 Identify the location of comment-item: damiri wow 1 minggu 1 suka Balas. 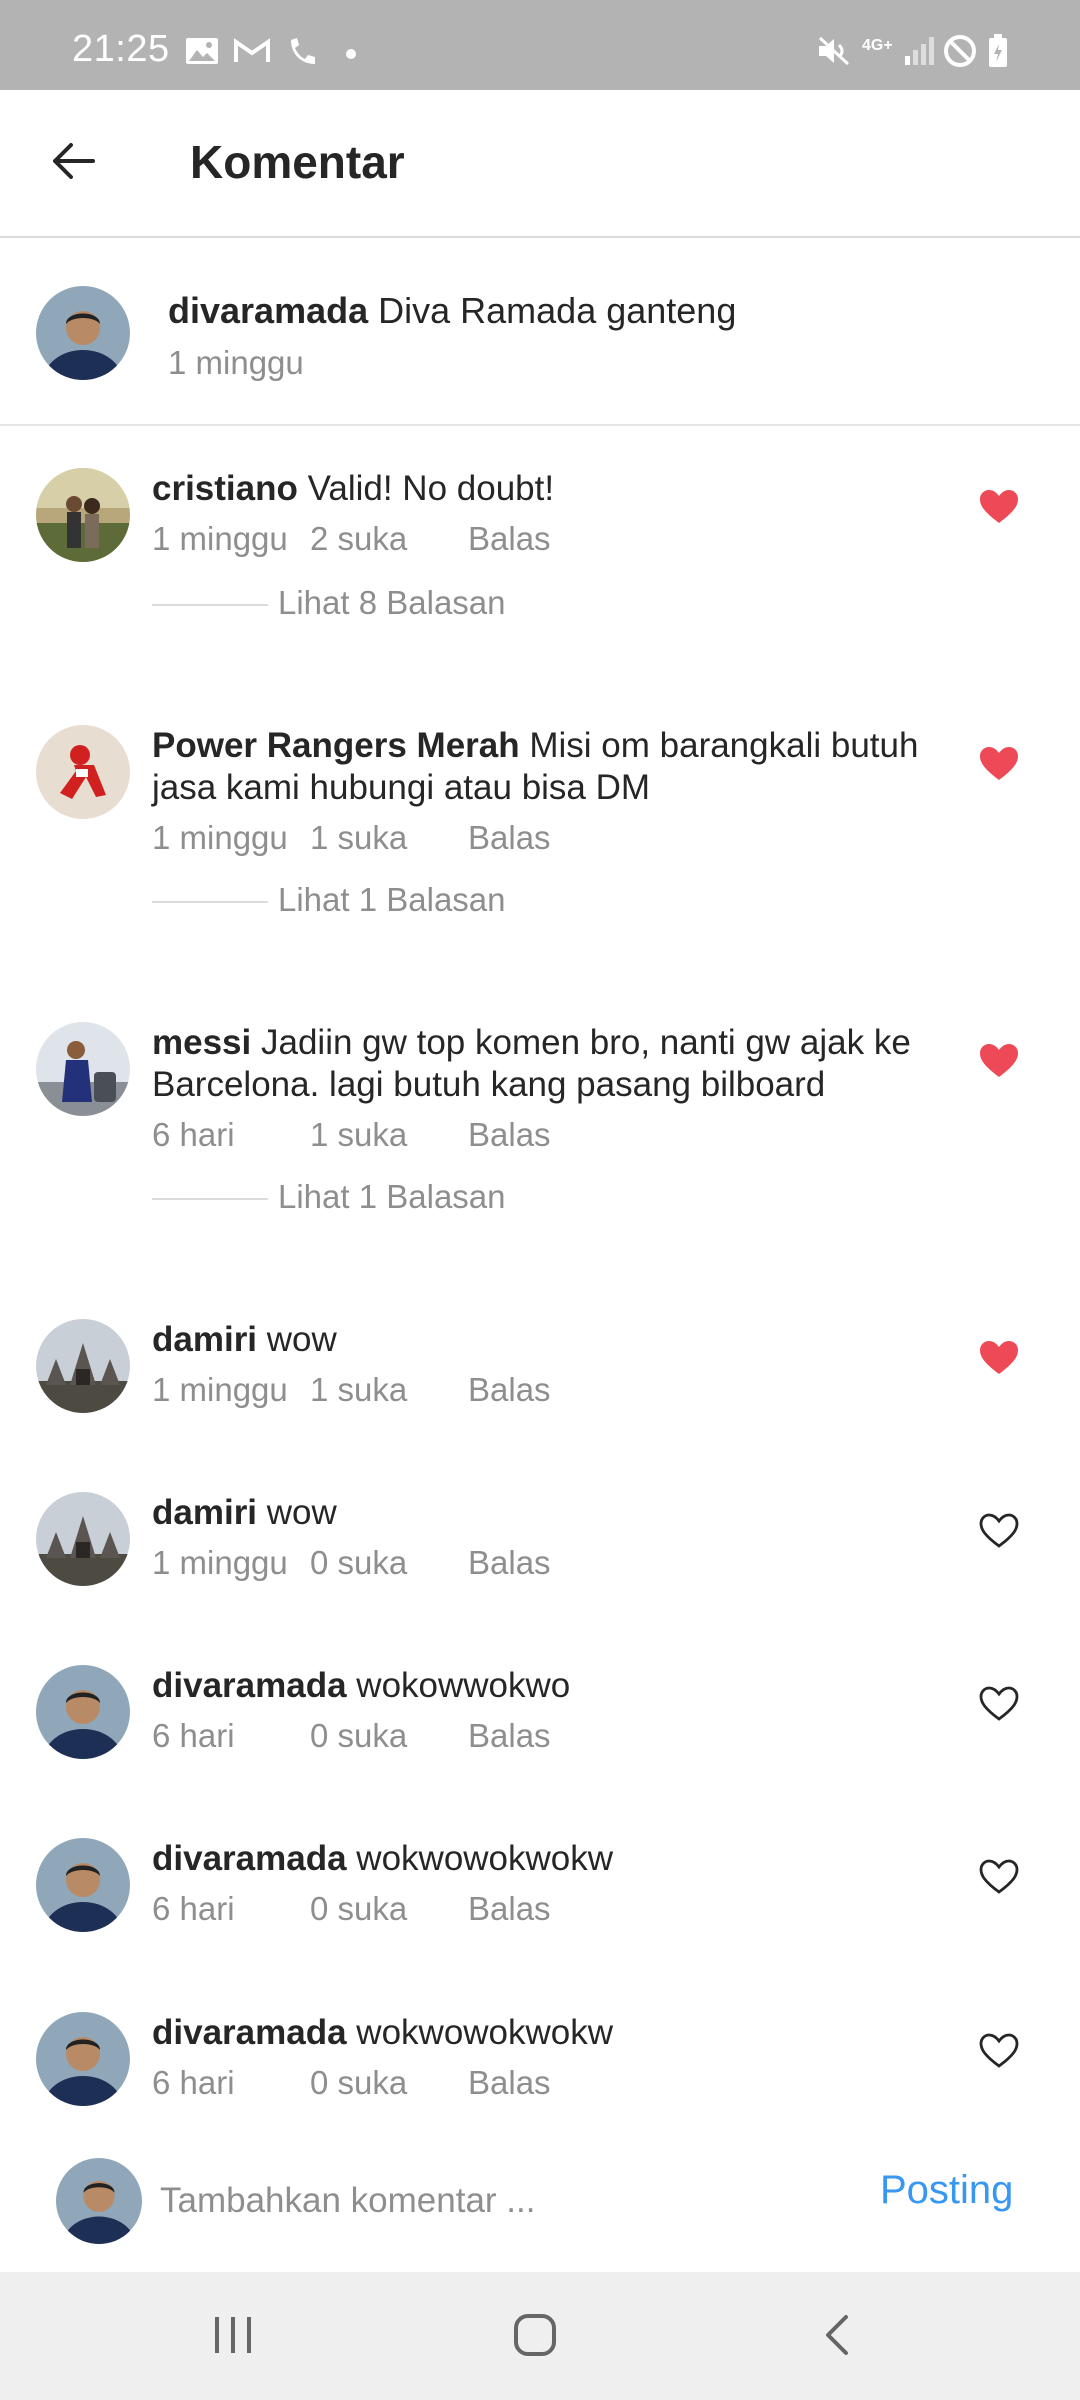
(540, 1369).